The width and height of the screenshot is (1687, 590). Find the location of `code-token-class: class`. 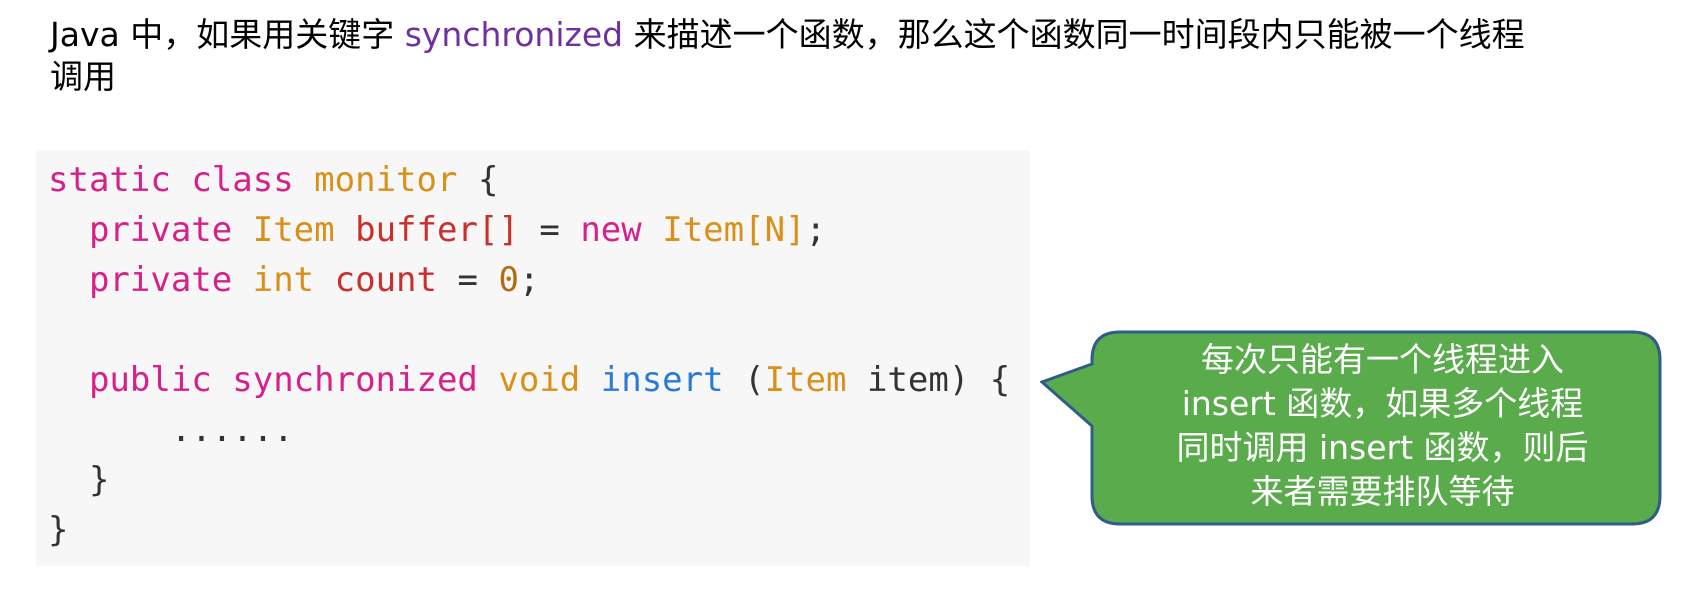

code-token-class: class is located at coordinates (242, 180).